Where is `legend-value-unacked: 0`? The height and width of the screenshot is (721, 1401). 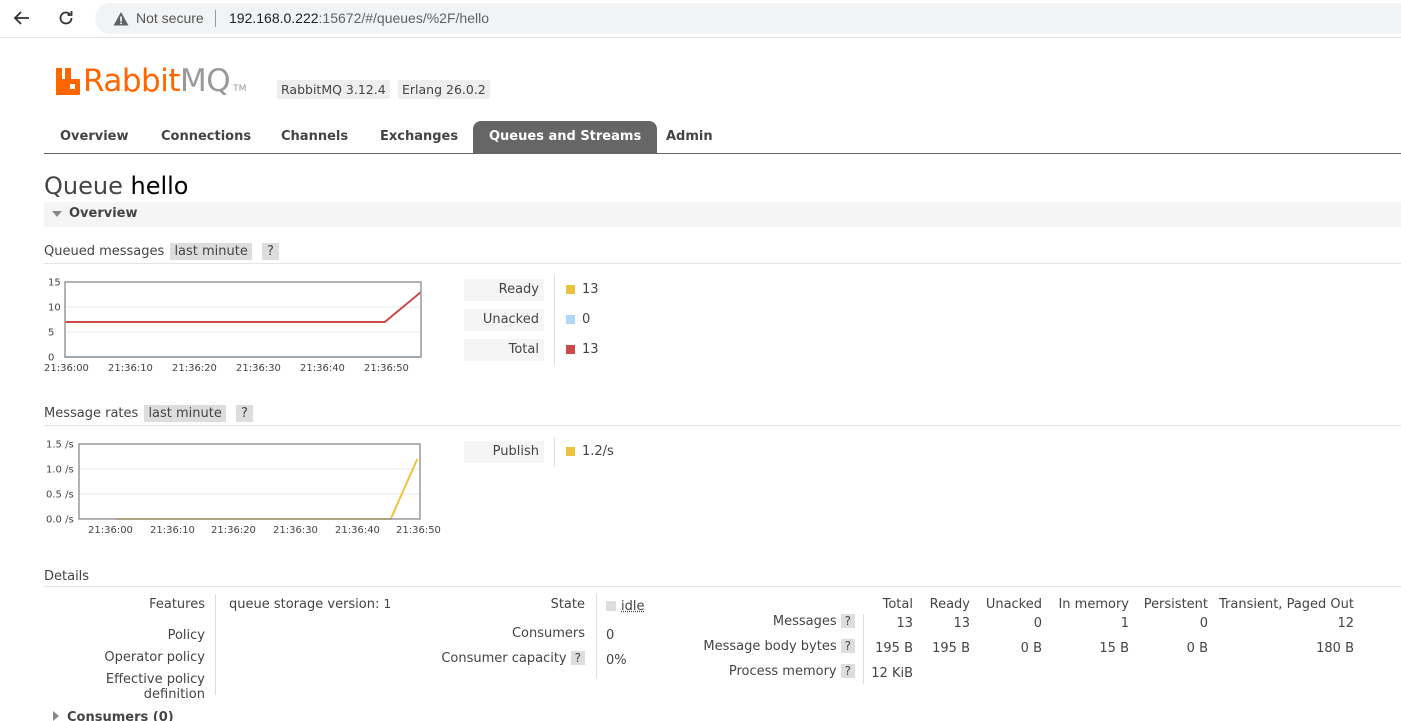
legend-value-unacked: 0 is located at coordinates (578, 320).